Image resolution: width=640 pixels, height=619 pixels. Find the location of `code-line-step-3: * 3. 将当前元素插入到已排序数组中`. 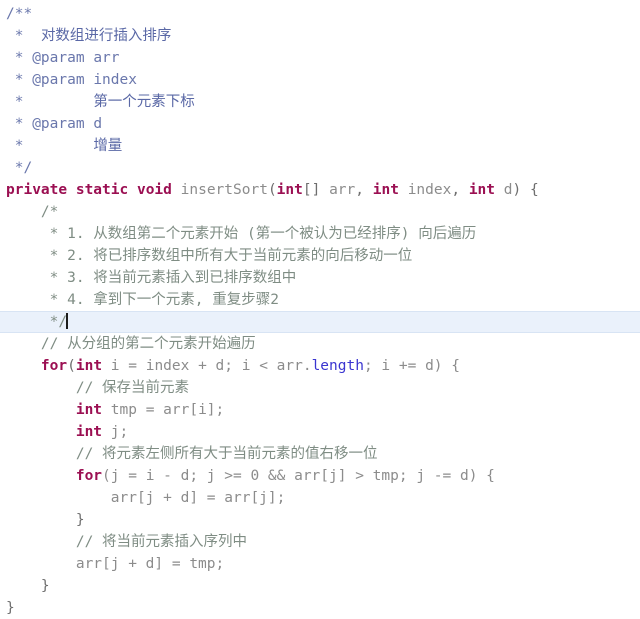

code-line-step-3: * 3. 将当前元素插入到已排序数组中 is located at coordinates (323, 278).